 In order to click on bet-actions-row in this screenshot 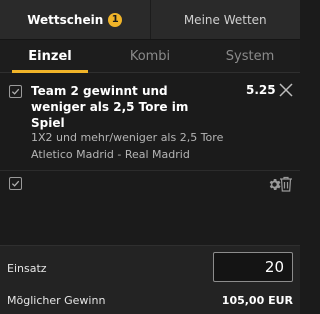, I will do `click(150, 186)`.